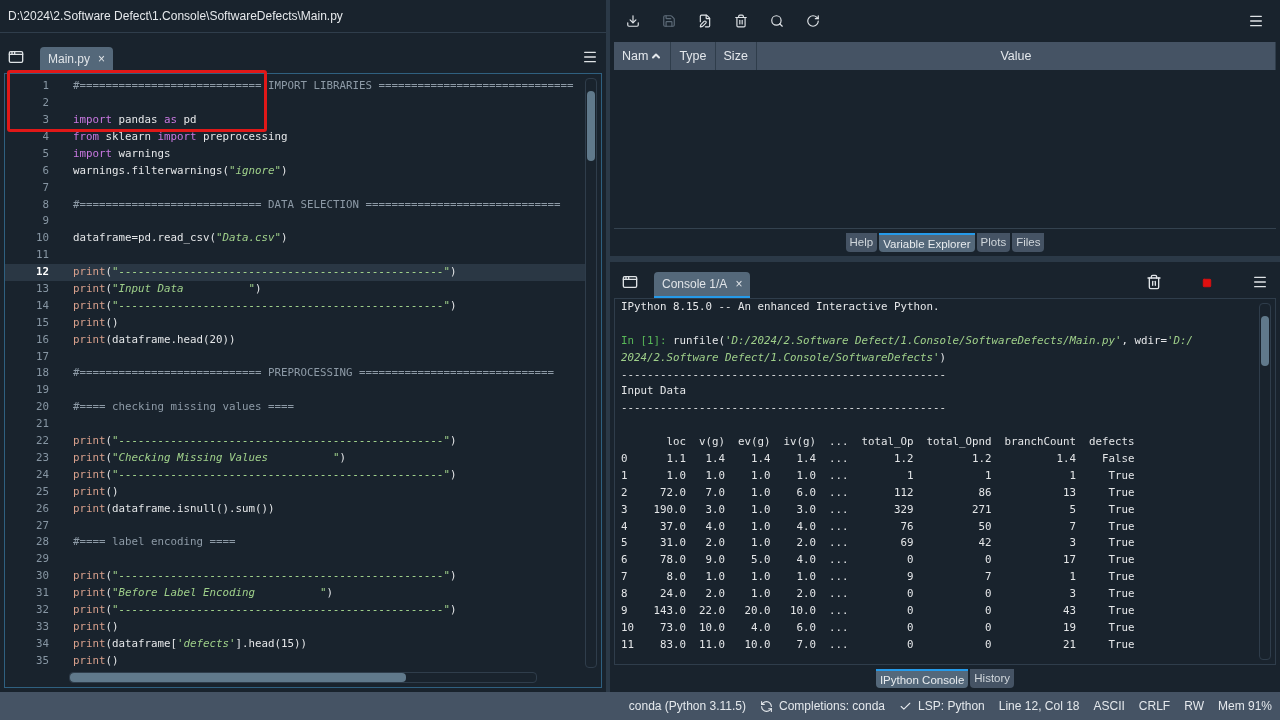 This screenshot has height=720, width=1280. I want to click on pane-tab: Help, so click(861, 242).